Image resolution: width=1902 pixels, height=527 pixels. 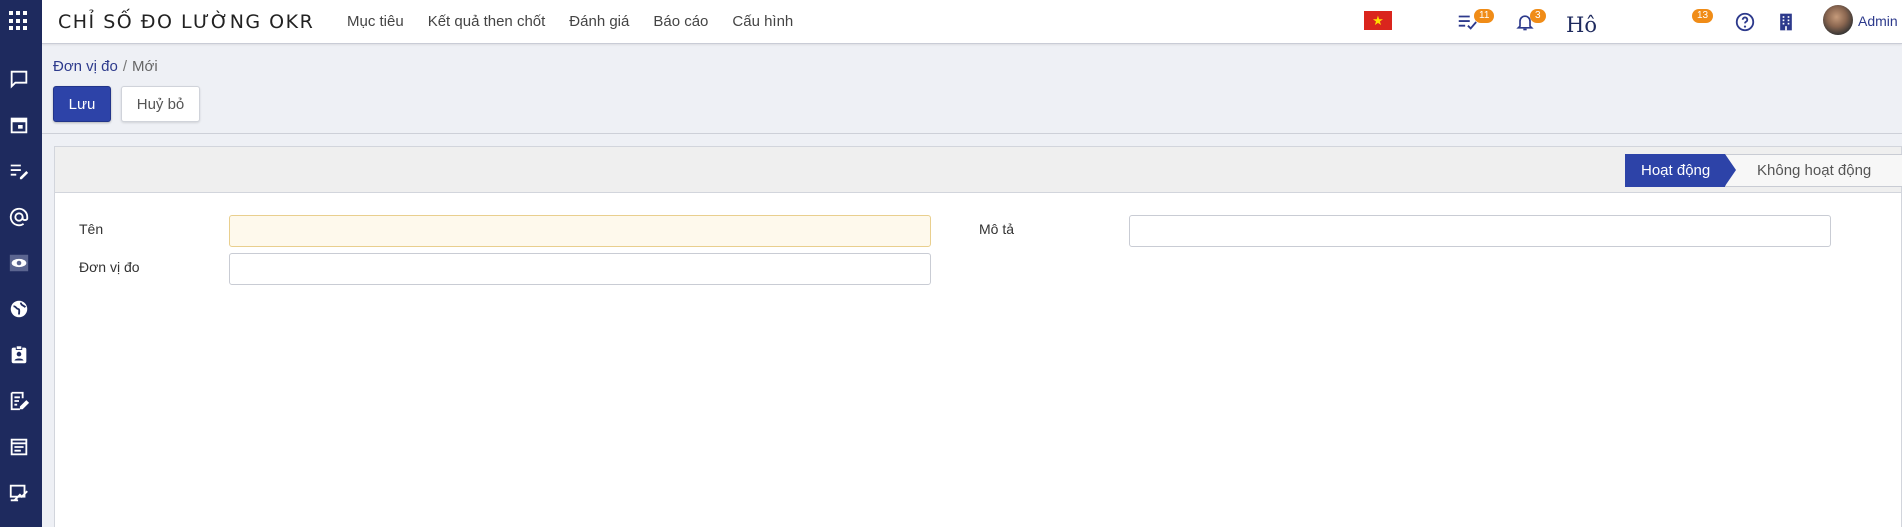 I want to click on unit-label: Đơn vị đo, so click(x=109, y=267).